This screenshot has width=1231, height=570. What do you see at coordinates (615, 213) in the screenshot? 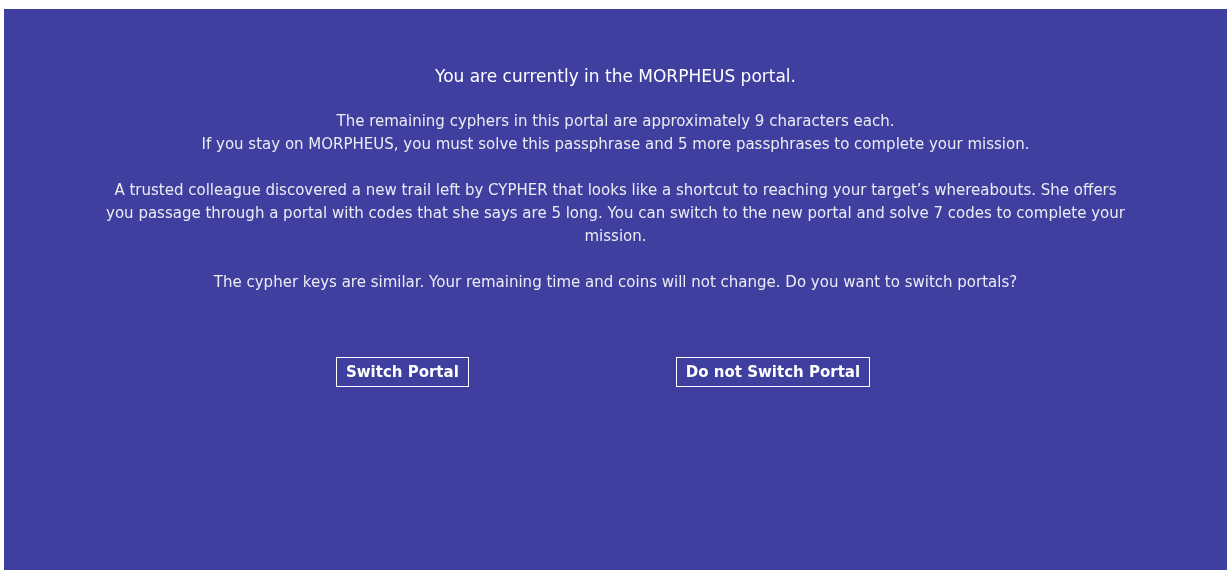
I see `message-paragraph: A trusted colleague discovered a new trail left by CYPHER that looks like a shortcut to reaching your target’s whereabouts. She offers you passage through a portal with codes that she says are 5 long. You can switch to the new portal and solve 7 codes to complete your mission.` at bounding box center [615, 213].